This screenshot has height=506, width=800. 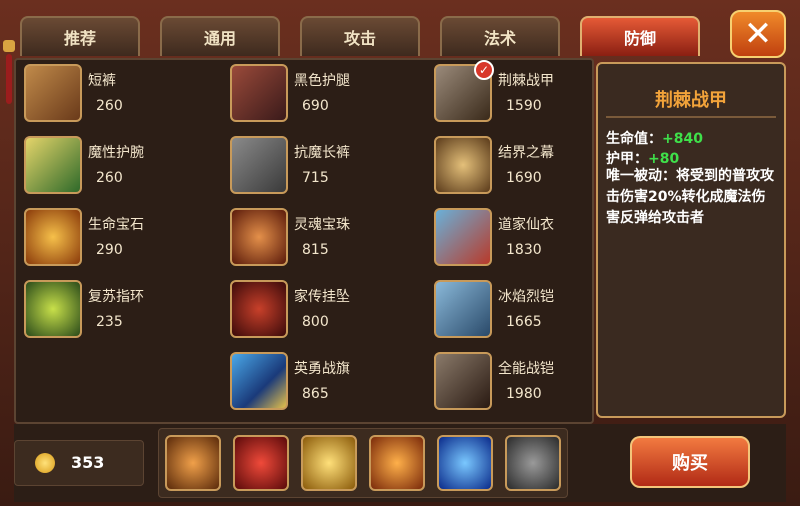 What do you see at coordinates (524, 310) in the screenshot?
I see `shop-item: 冰焰烈铠 1665` at bounding box center [524, 310].